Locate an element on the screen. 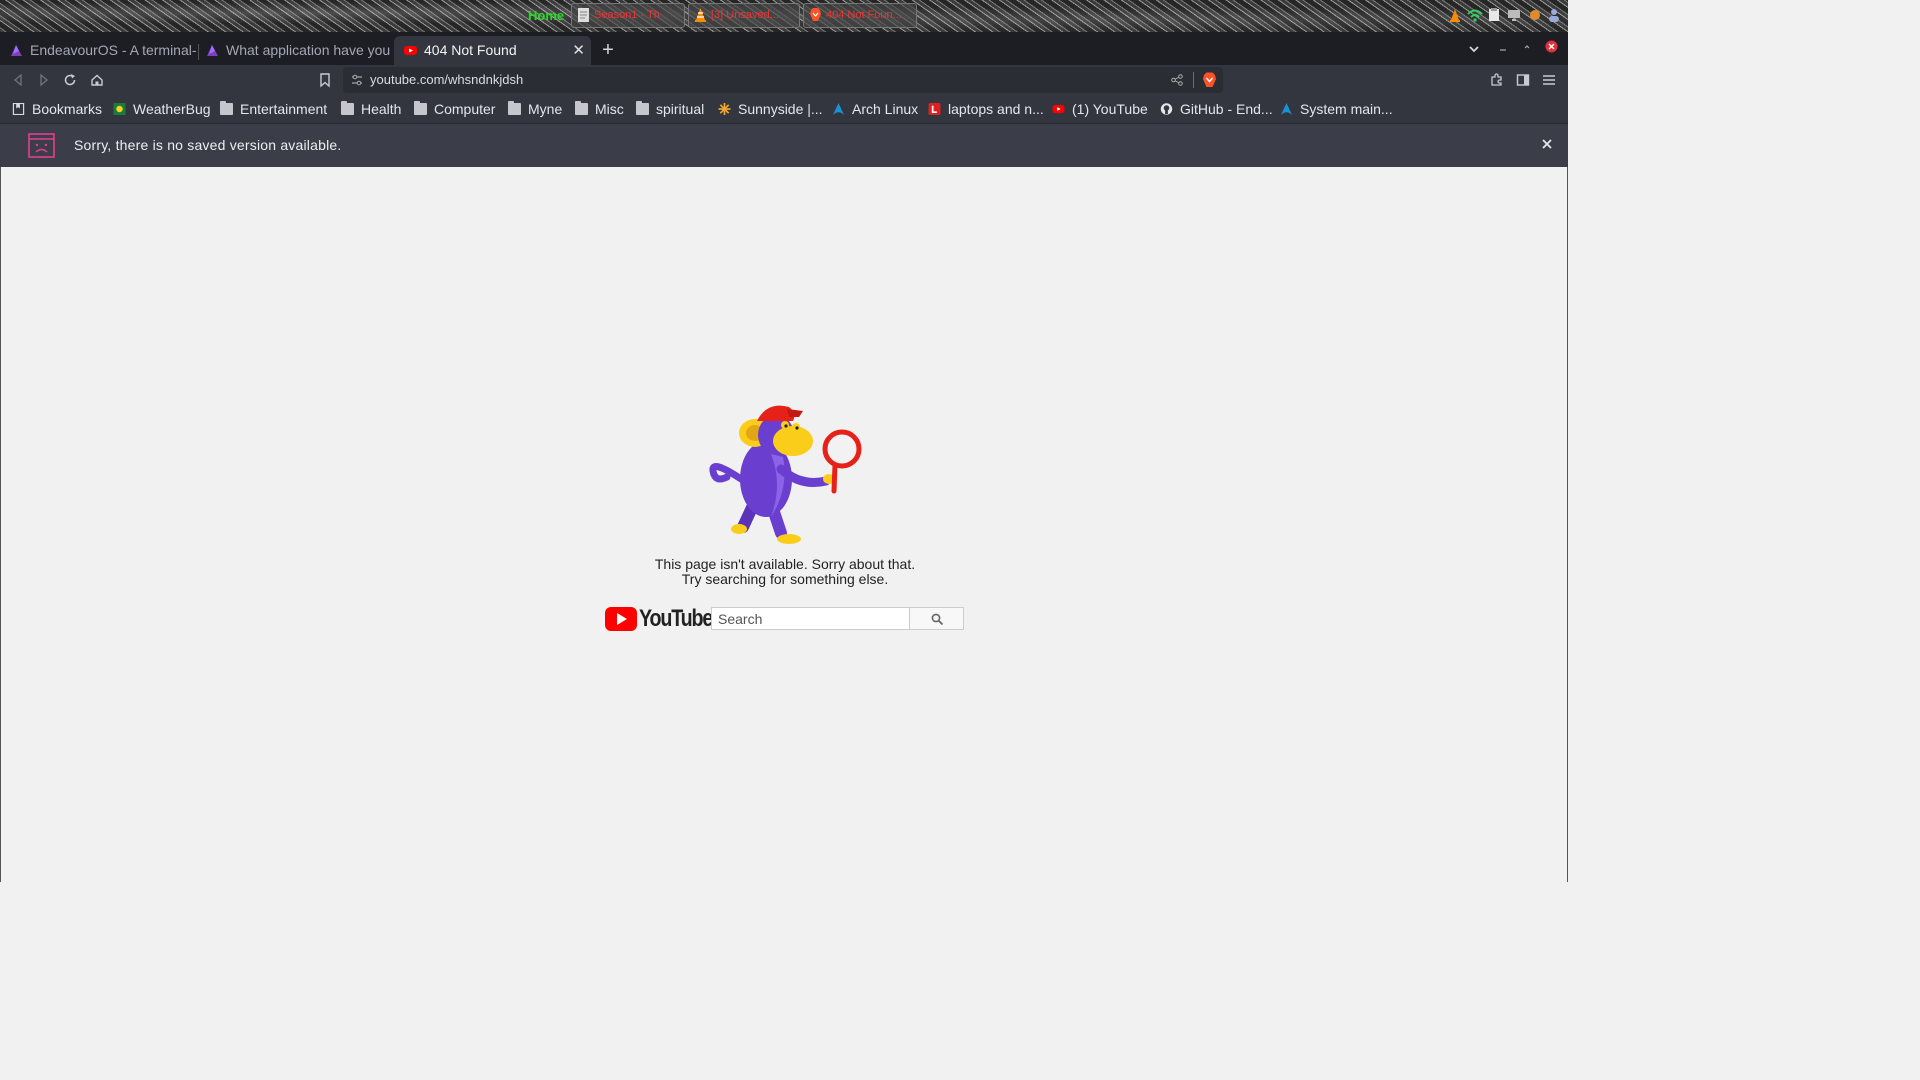 Image resolution: width=1920 pixels, height=1080 pixels. clipboard-icon is located at coordinates (1494, 15).